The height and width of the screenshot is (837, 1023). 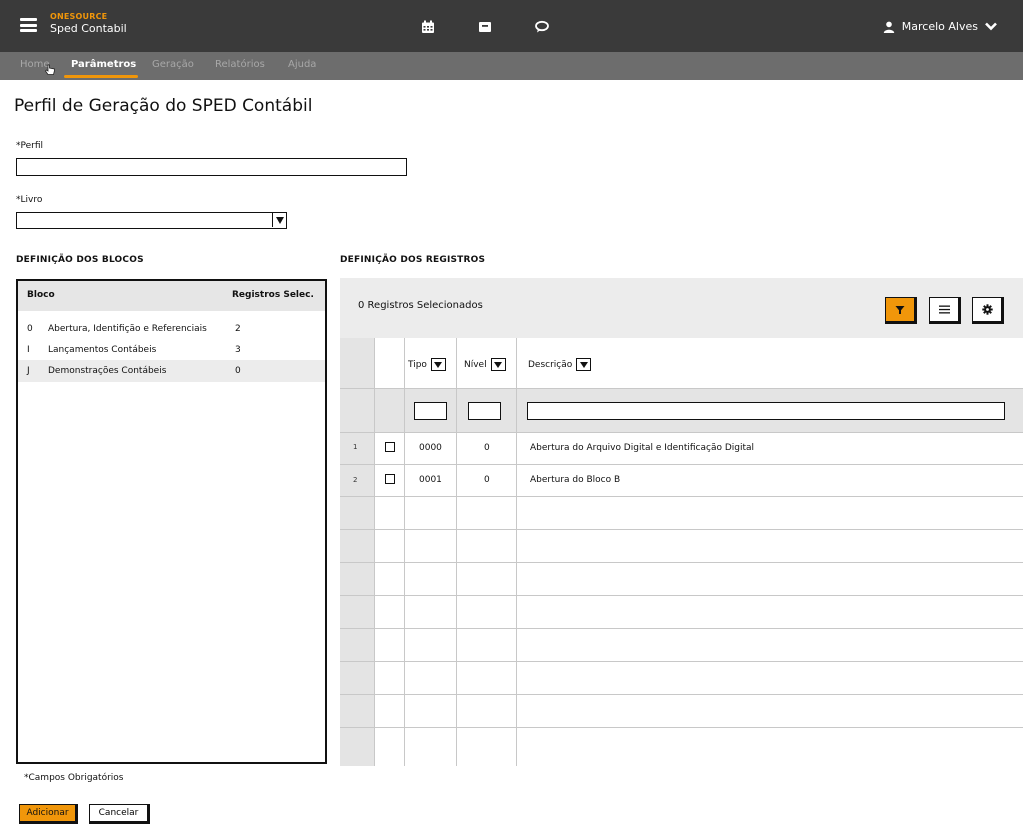 What do you see at coordinates (88, 28) in the screenshot?
I see `app-name: Sped Contabil` at bounding box center [88, 28].